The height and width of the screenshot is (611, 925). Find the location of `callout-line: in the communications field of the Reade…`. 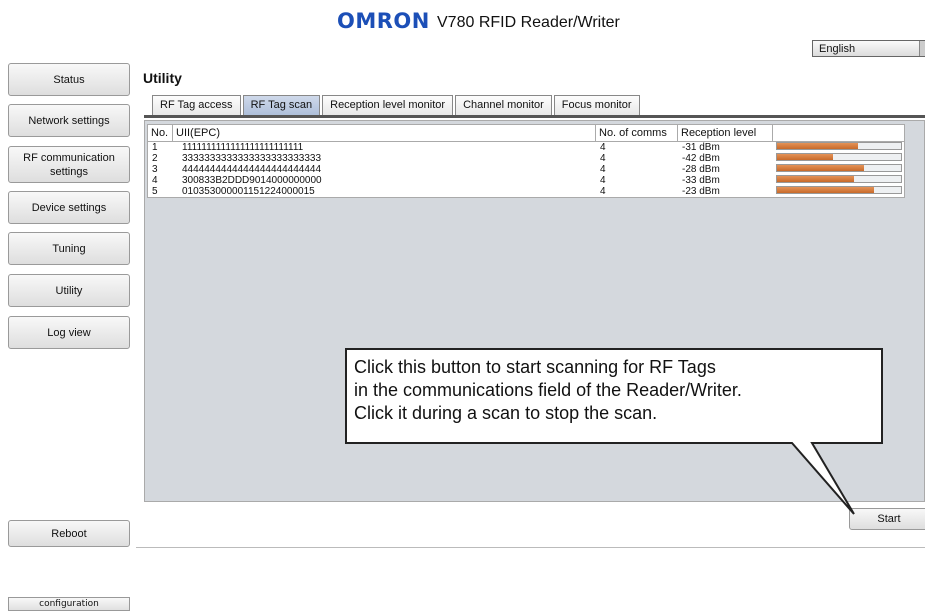

callout-line: in the communications field of the Reade… is located at coordinates (548, 390).